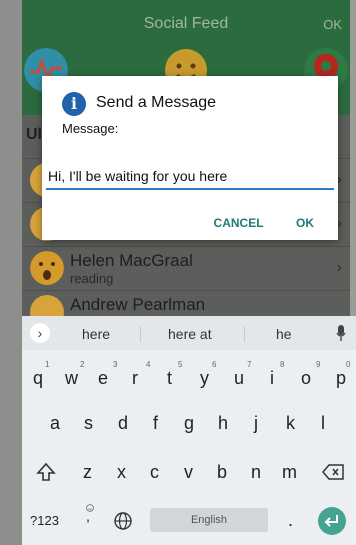 The image size is (356, 545). What do you see at coordinates (290, 423) in the screenshot?
I see `key-k: k` at bounding box center [290, 423].